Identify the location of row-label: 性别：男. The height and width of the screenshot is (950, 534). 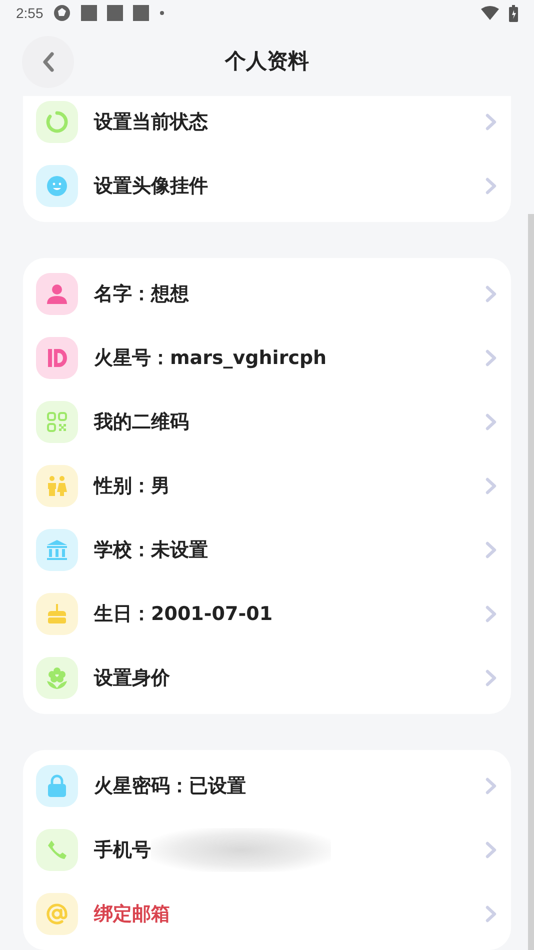
(132, 486).